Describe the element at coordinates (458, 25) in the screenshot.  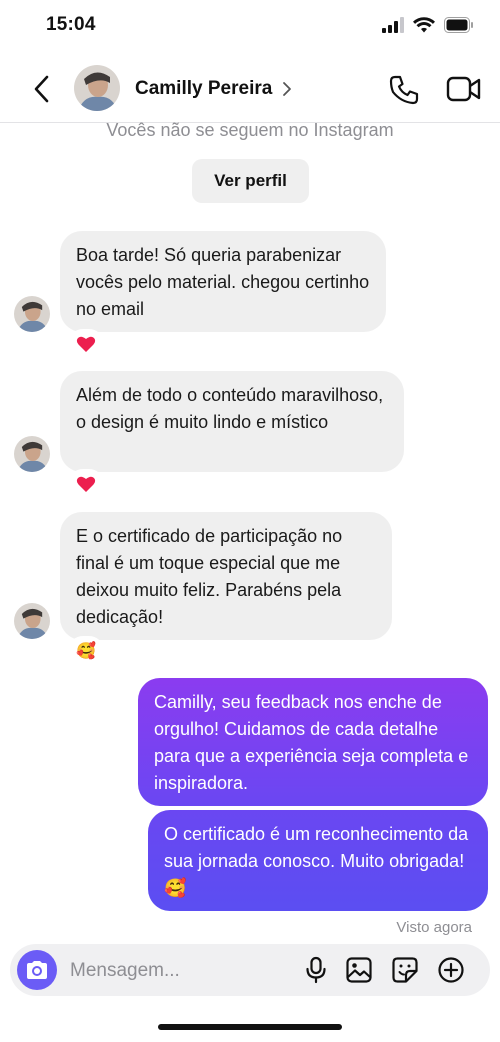
I see `battery-icon` at that location.